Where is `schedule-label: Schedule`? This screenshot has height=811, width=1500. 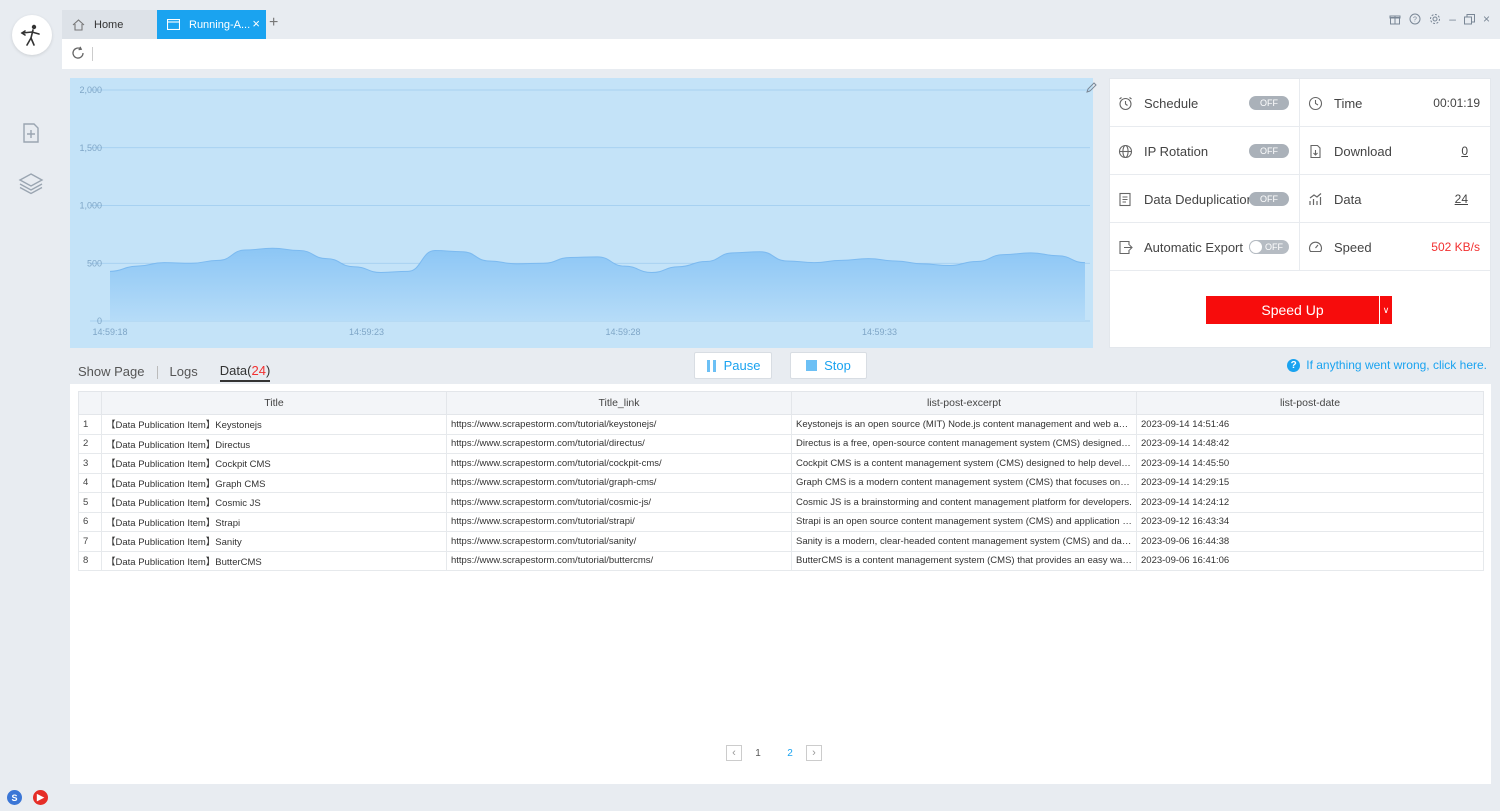
schedule-label: Schedule is located at coordinates (1171, 103).